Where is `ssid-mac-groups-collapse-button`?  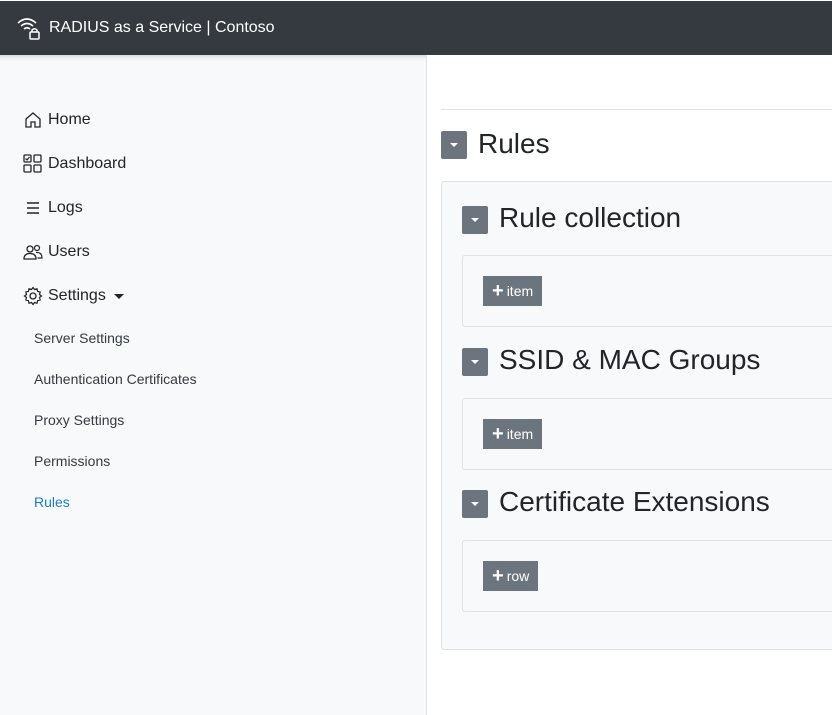 ssid-mac-groups-collapse-button is located at coordinates (475, 362).